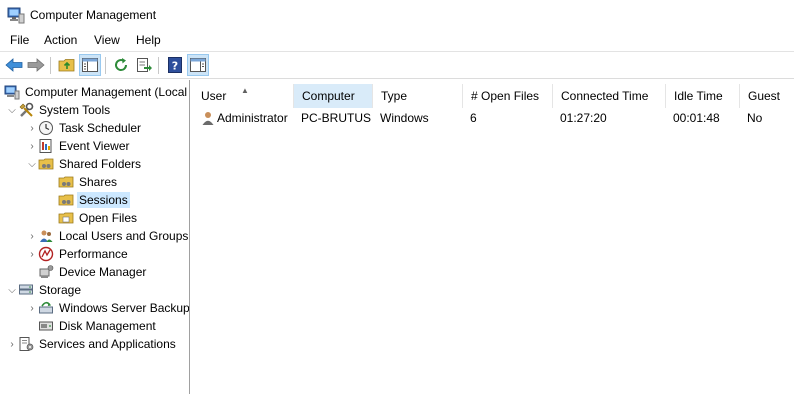  I want to click on tree-item-task-scheduler: › Task Scheduler, so click(84, 128).